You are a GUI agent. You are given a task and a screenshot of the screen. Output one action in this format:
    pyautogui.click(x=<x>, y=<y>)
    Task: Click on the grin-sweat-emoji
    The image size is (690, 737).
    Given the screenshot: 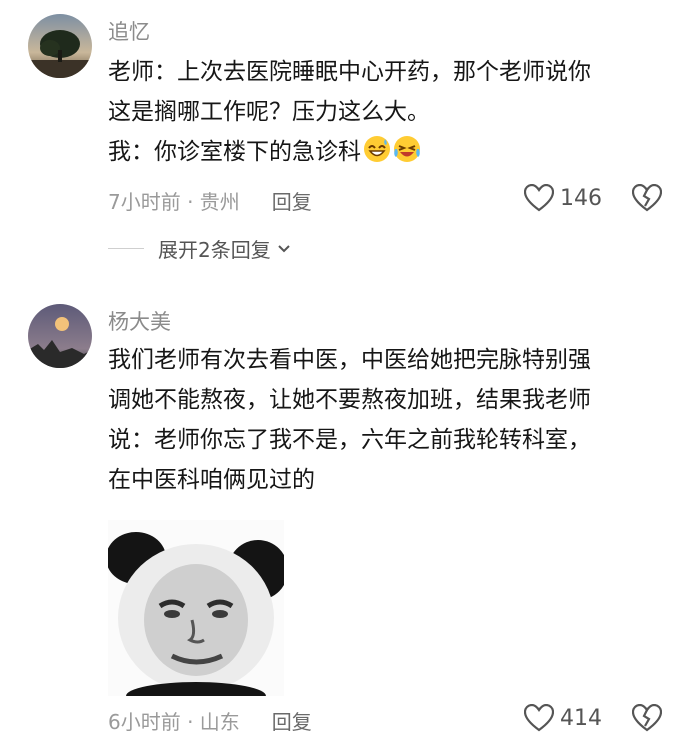 What is the action you would take?
    pyautogui.click(x=377, y=149)
    